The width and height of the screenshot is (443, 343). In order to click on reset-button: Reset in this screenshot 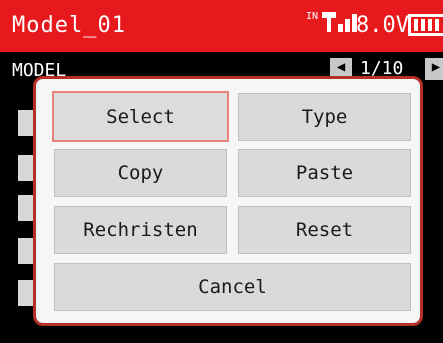, I will do `click(324, 230)`.